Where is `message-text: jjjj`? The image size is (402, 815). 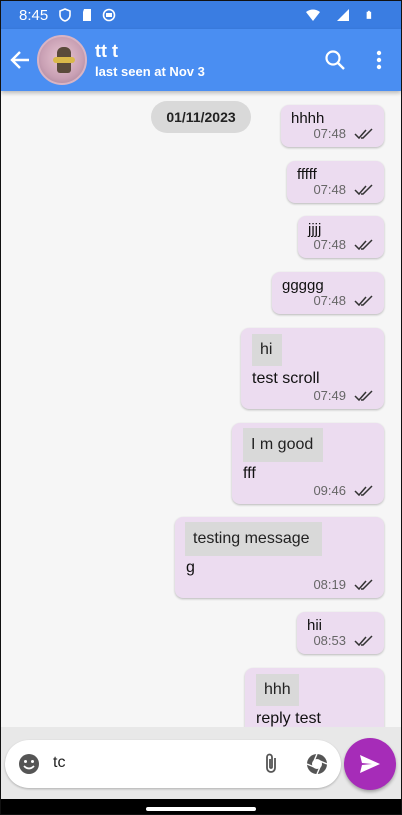 message-text: jjjj is located at coordinates (315, 229).